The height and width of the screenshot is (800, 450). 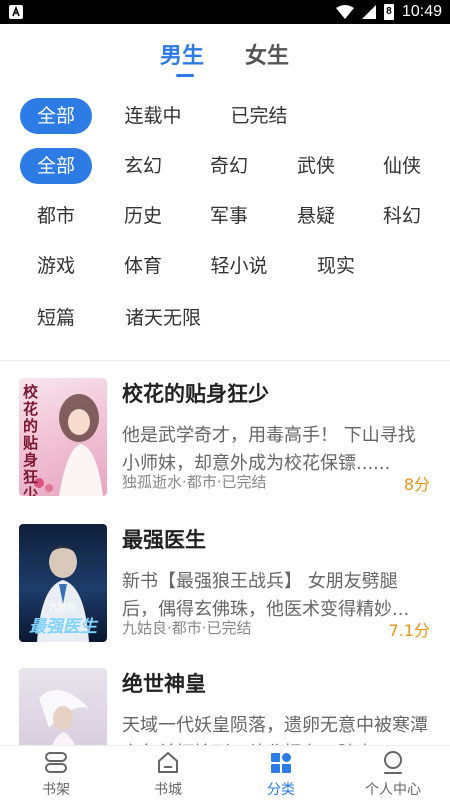 I want to click on tab-female: 女生, so click(x=267, y=57).